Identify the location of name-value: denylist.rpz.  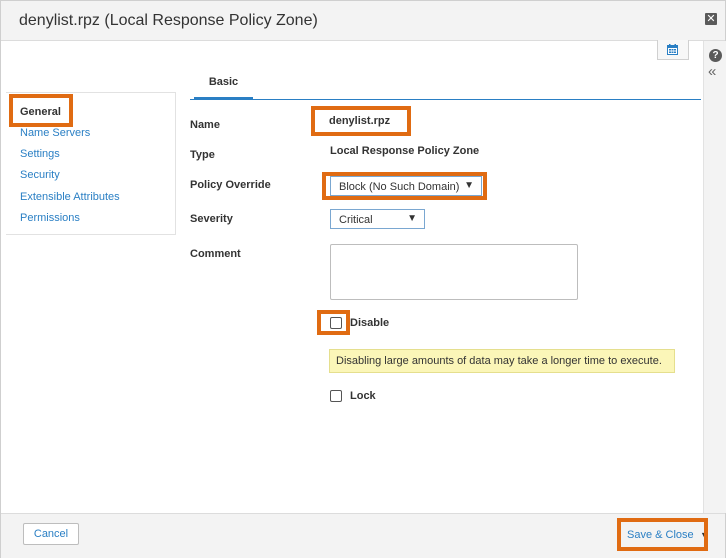
(360, 121).